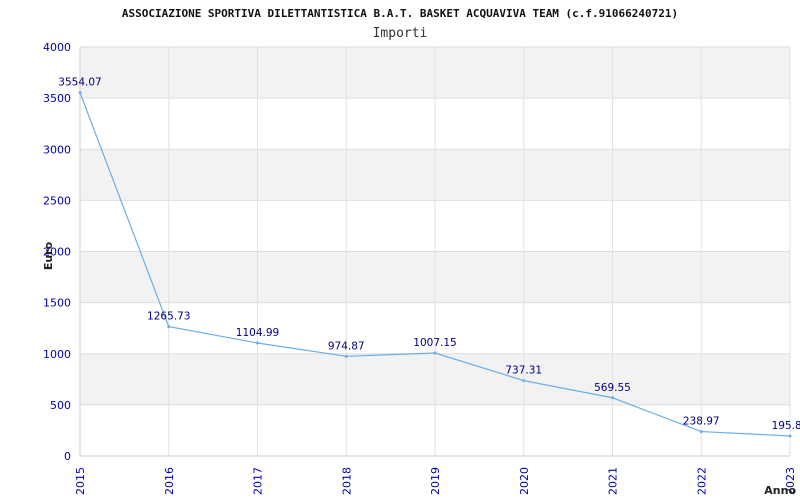 The width and height of the screenshot is (800, 500). What do you see at coordinates (612, 388) in the screenshot?
I see `data-label: 569.55` at bounding box center [612, 388].